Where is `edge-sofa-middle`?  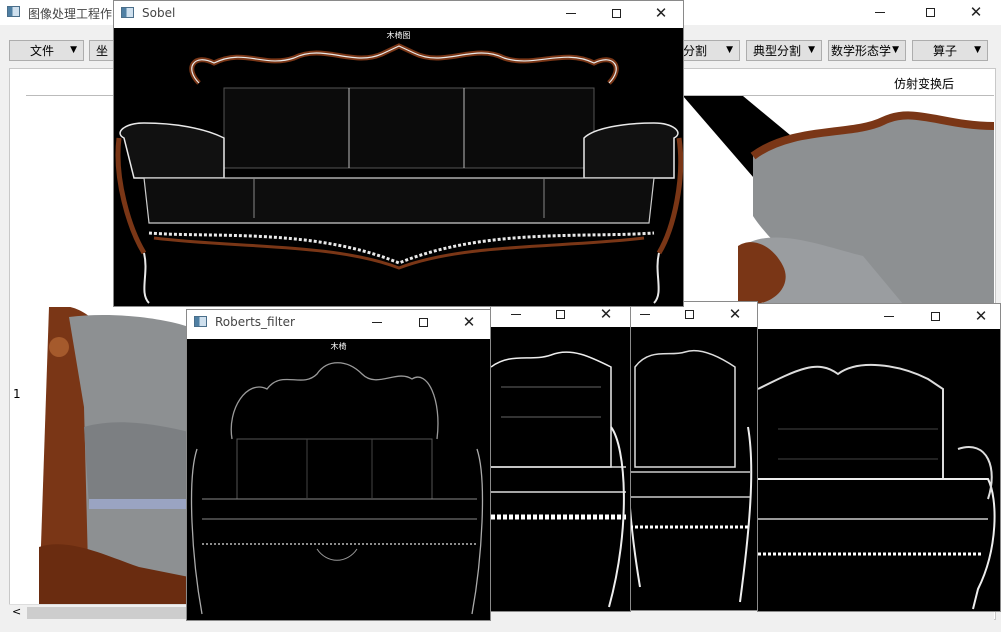 edge-sofa-middle is located at coordinates (691, 476).